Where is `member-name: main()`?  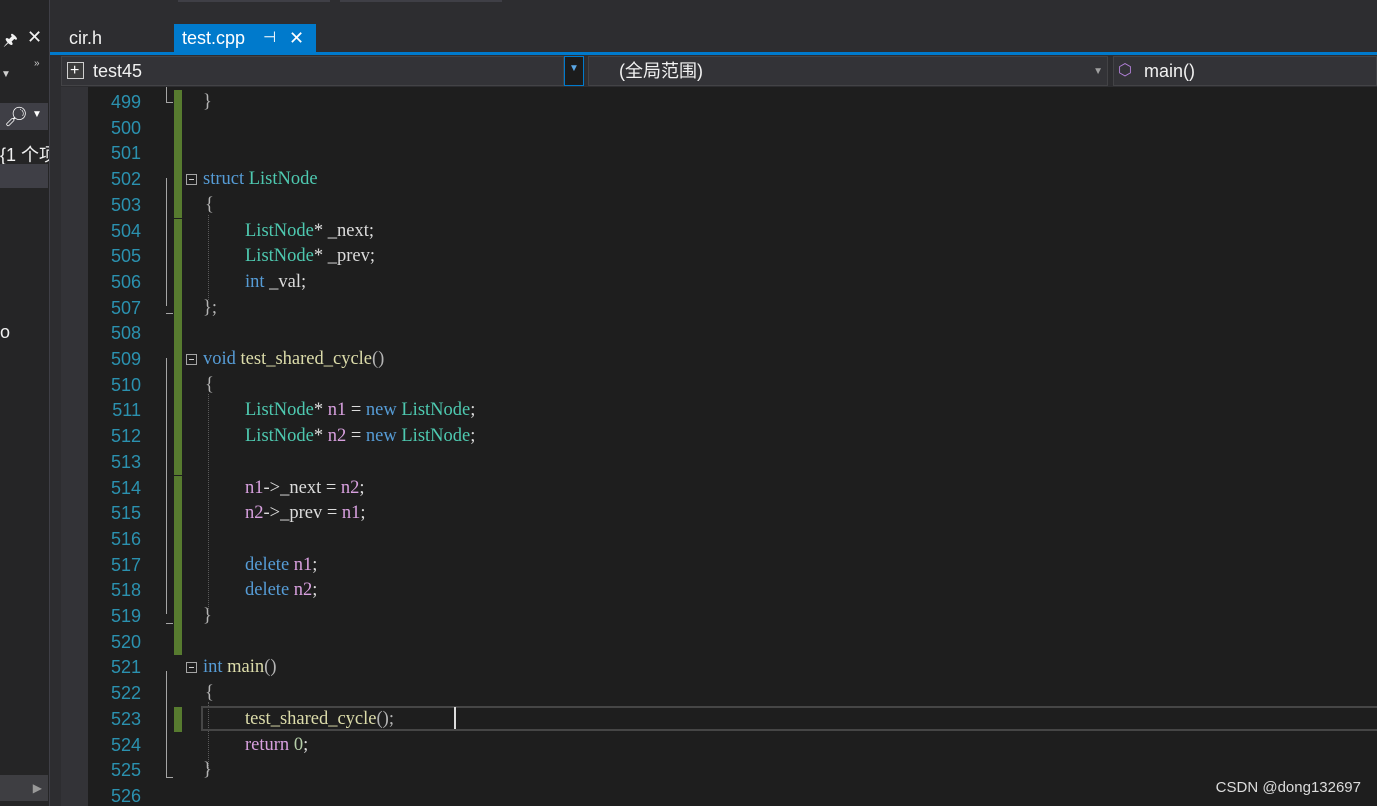
member-name: main() is located at coordinates (1170, 71).